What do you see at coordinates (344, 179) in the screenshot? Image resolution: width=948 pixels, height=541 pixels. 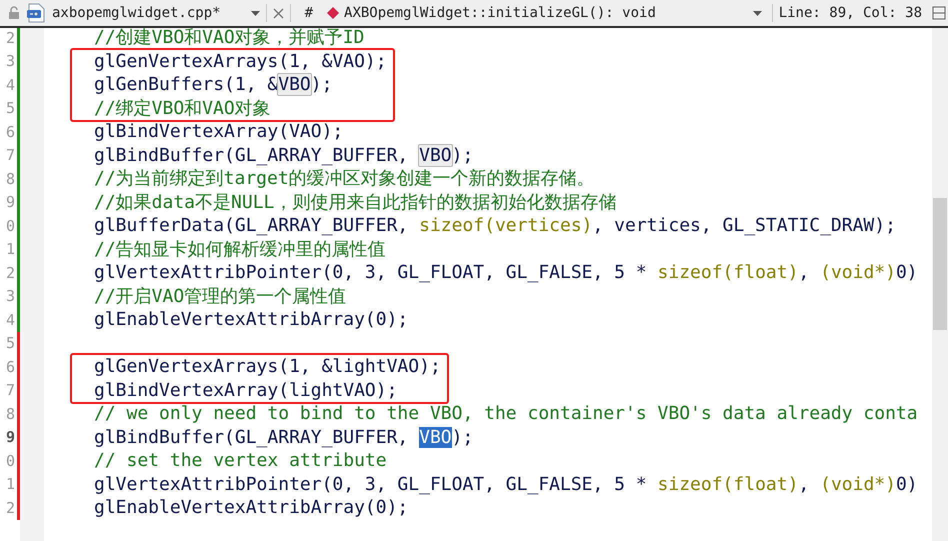 I see `code-comment: //为当前绑定到target的缓冲区对象创建一个新的数据存储。` at bounding box center [344, 179].